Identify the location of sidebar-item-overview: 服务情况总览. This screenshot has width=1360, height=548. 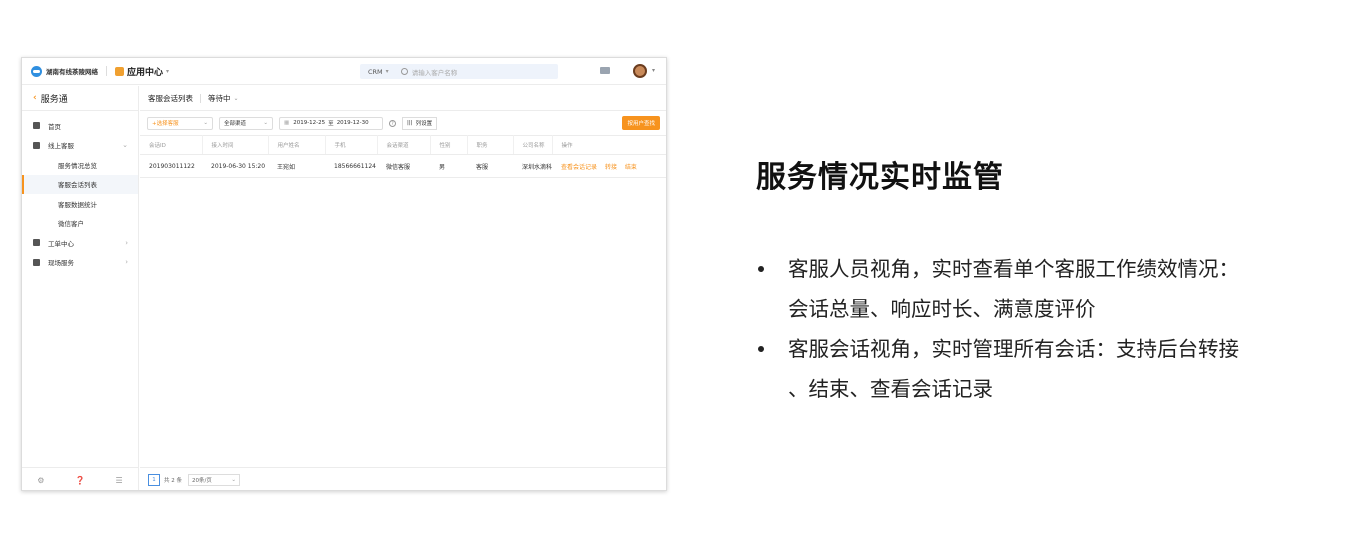
(80, 165).